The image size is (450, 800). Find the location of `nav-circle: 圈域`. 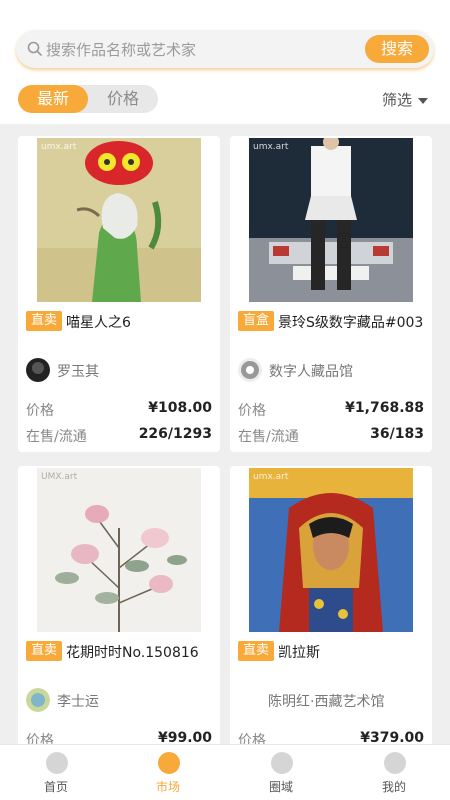

nav-circle: 圈域 is located at coordinates (281, 772).